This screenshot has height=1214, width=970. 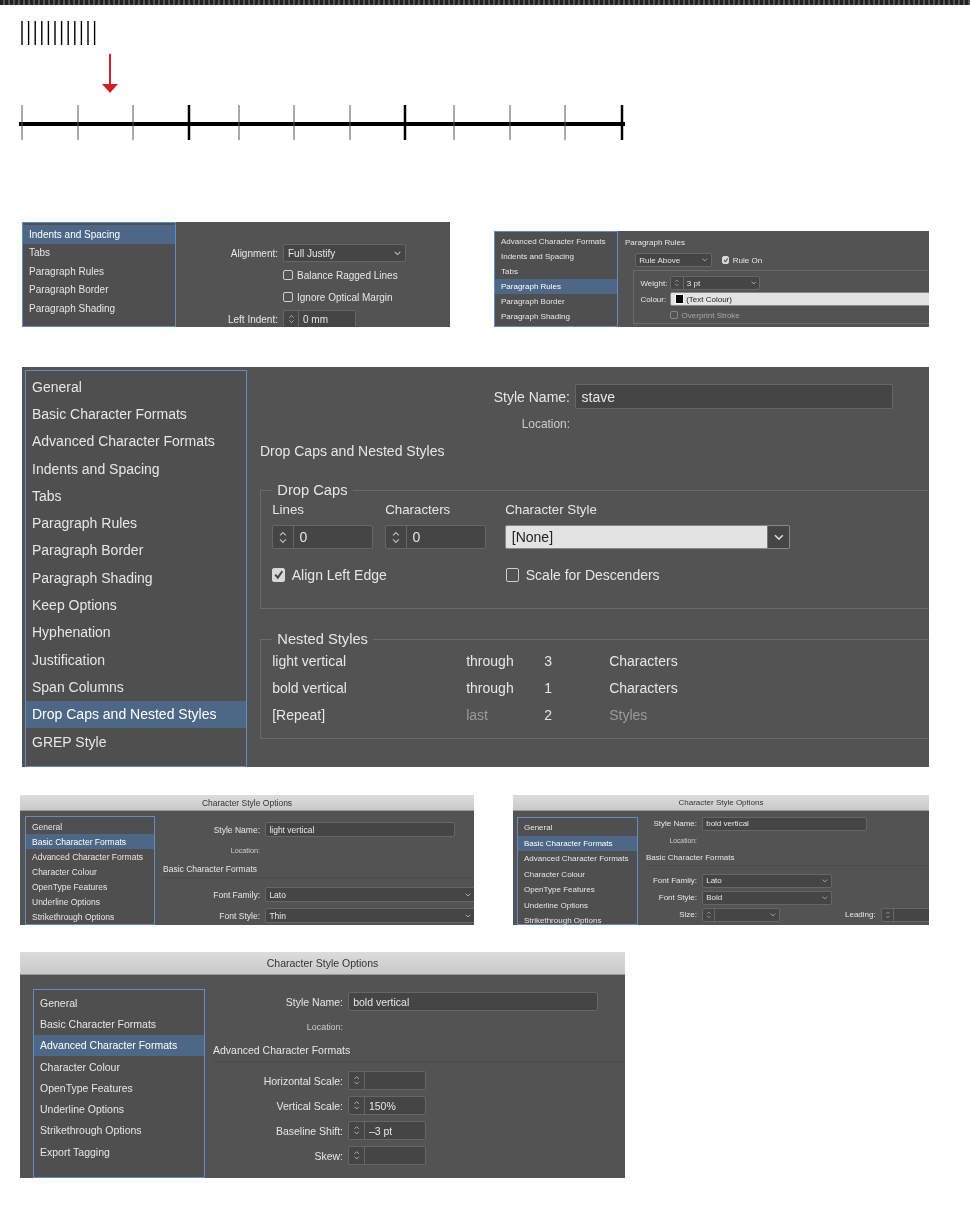 I want to click on table-cell-text: light vertical, so click(x=310, y=661).